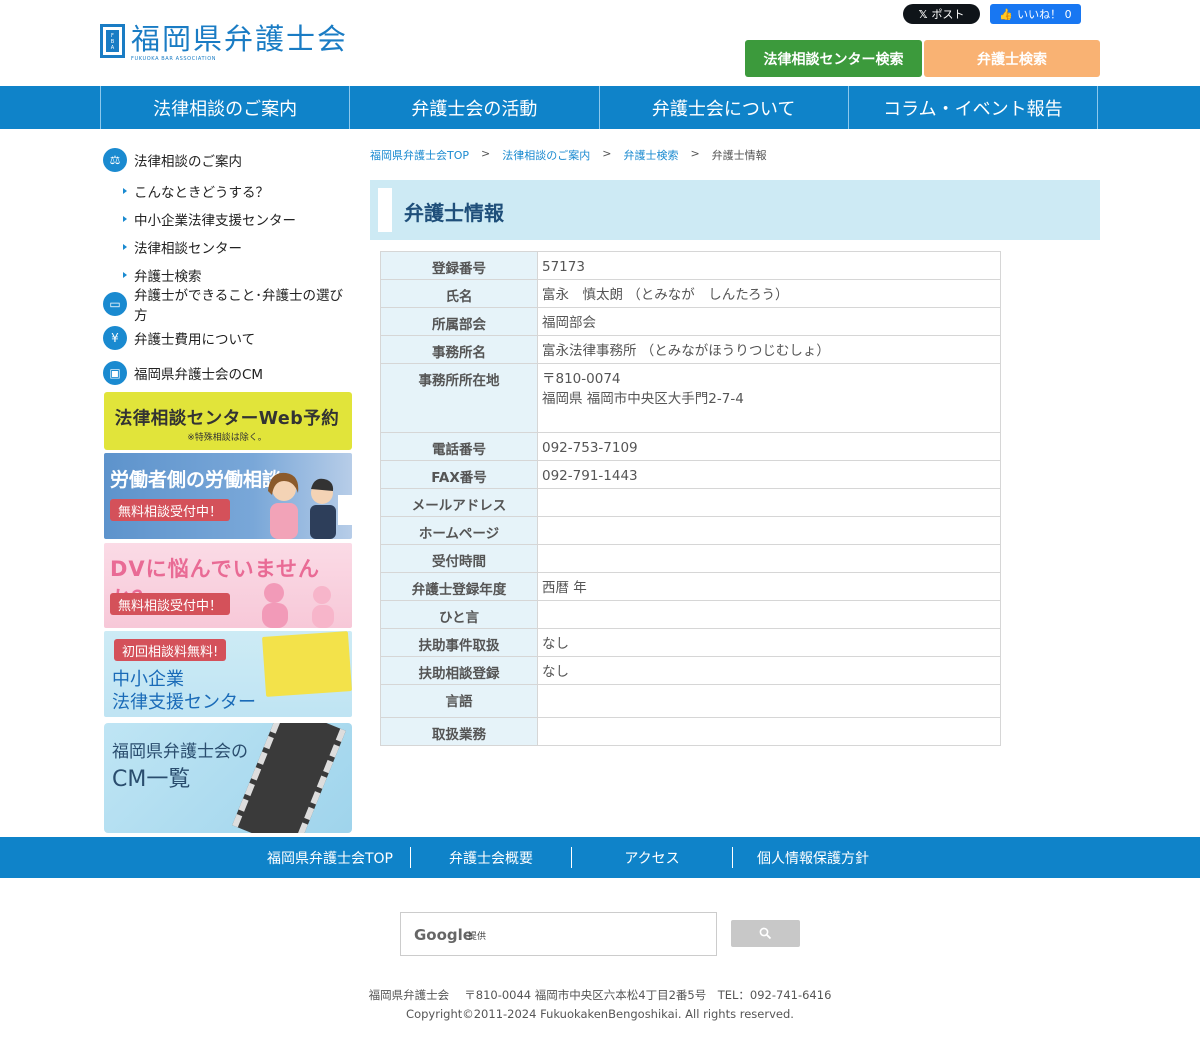 This screenshot has width=1200, height=1045. I want to click on row-value: 092-753-7109, so click(769, 446).